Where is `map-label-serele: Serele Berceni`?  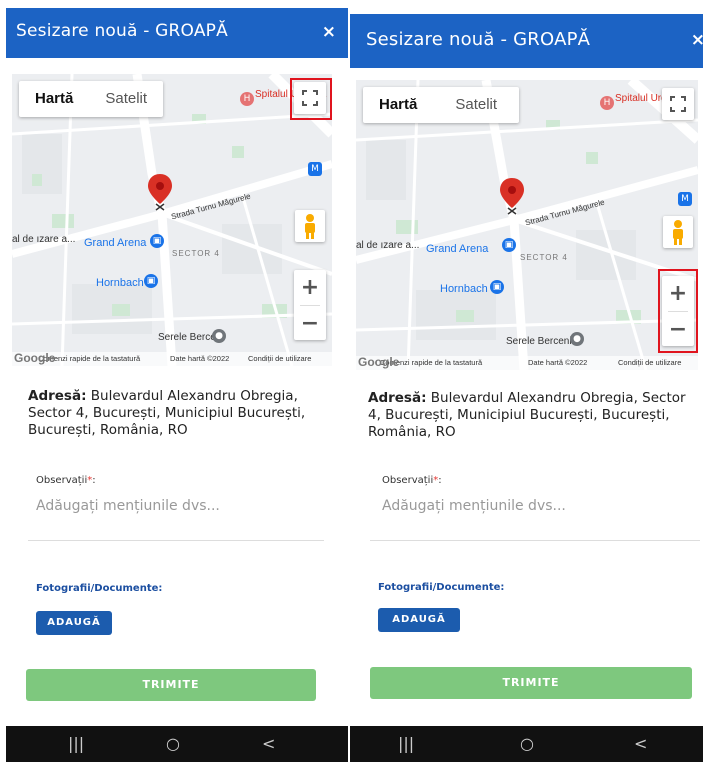 map-label-serele: Serele Berceni is located at coordinates (539, 341).